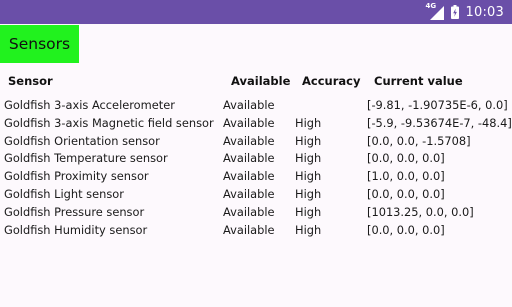  I want to click on table-header: Sensor Available Accuracy Current value, so click(256, 81).